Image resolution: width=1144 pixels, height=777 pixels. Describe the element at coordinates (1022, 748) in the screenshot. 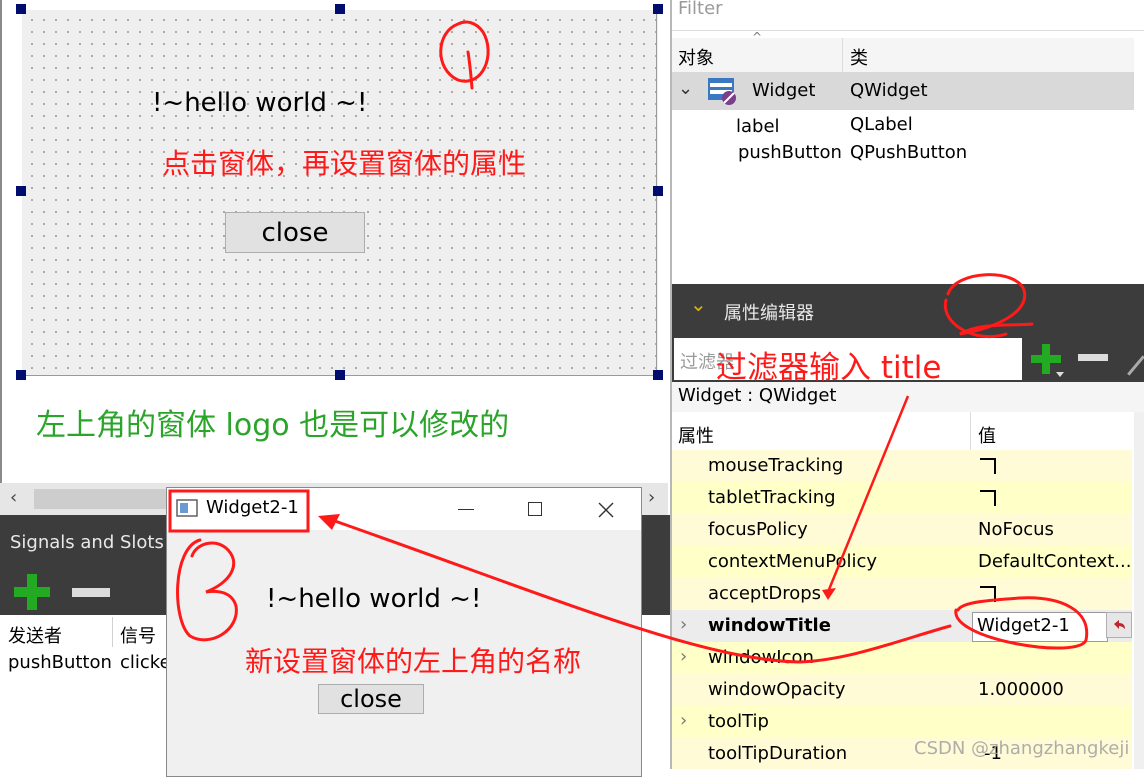

I see `watermark: CSDN @zhangzhangkeji` at that location.